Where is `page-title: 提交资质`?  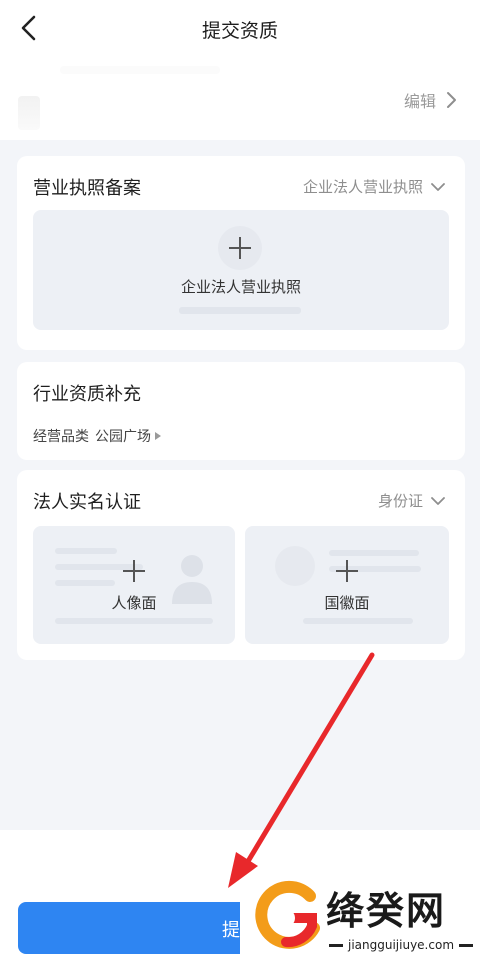
page-title: 提交资质 is located at coordinates (239, 31).